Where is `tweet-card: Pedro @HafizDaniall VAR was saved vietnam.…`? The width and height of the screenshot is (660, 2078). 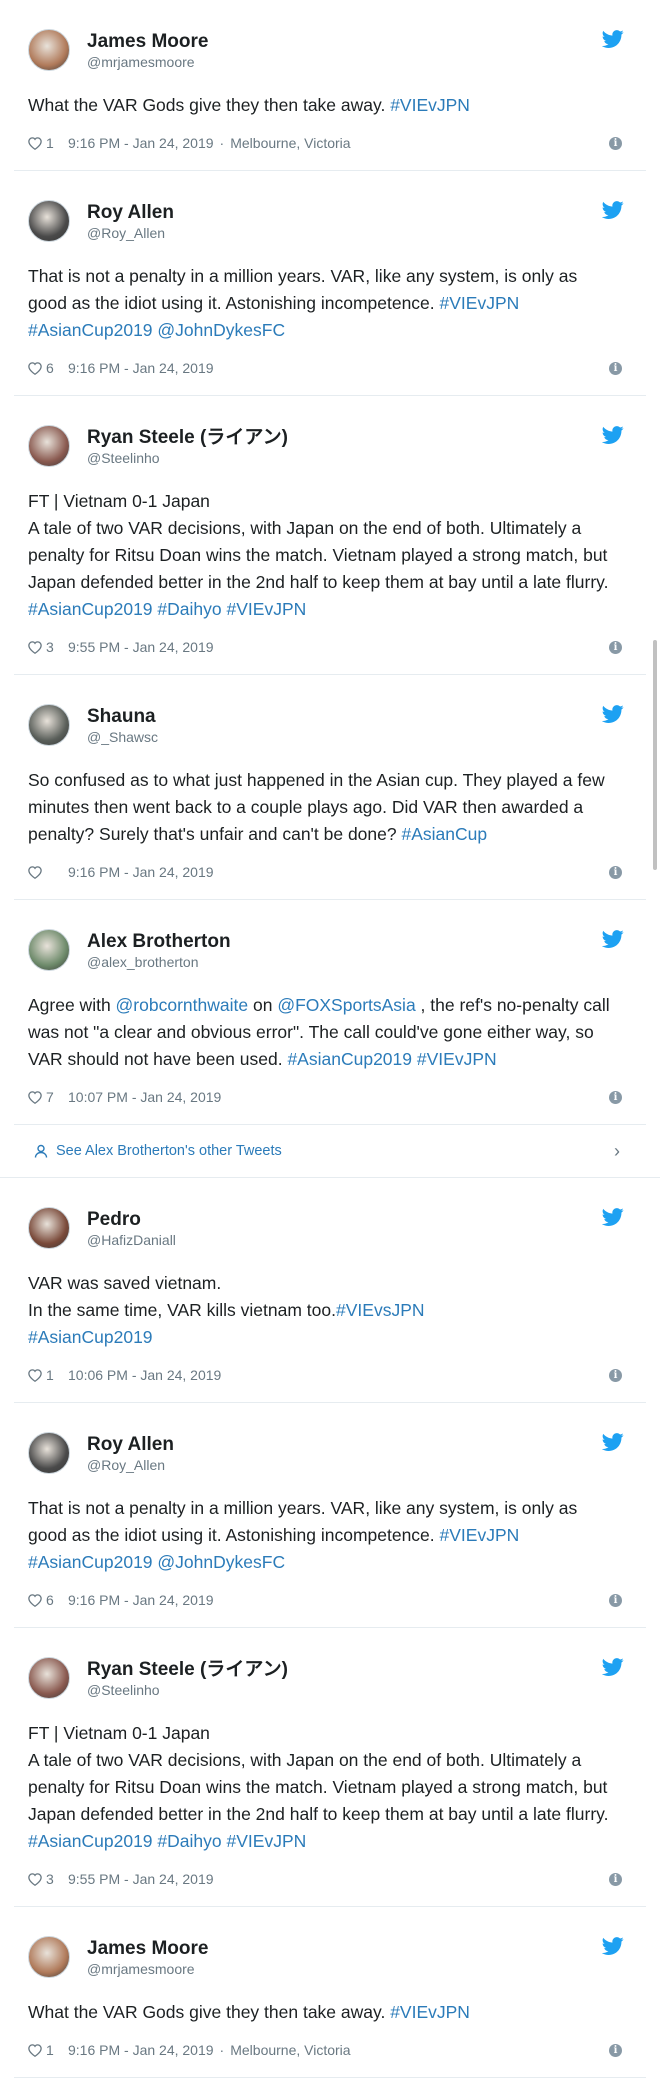 tweet-card: Pedro @HafizDaniall VAR was saved vietnam.… is located at coordinates (330, 1290).